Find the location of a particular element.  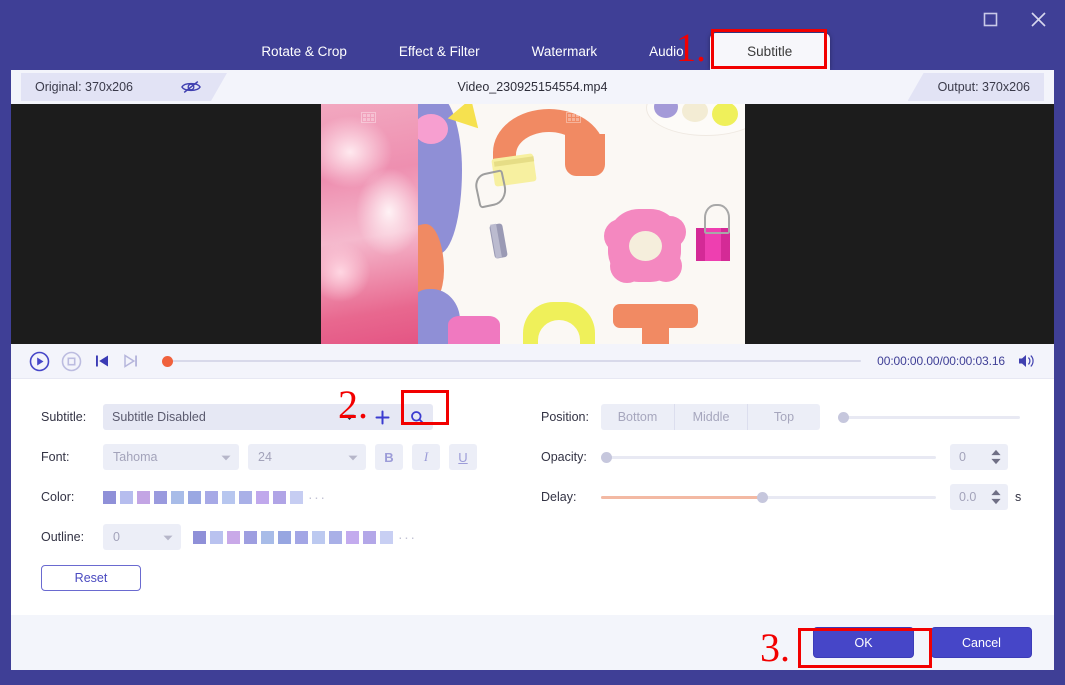

color-label: Color: is located at coordinates (58, 497).